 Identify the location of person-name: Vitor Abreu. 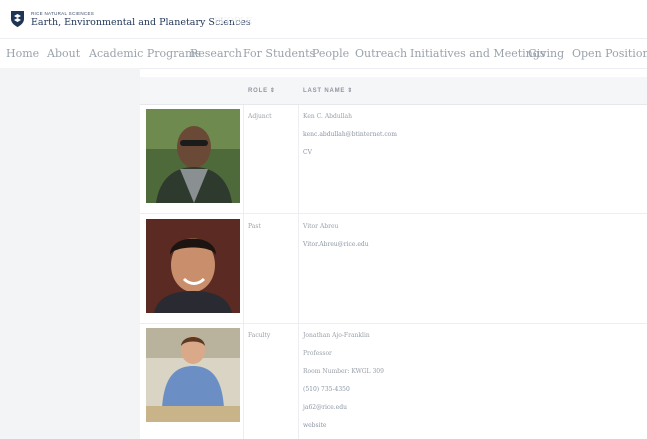
(321, 226).